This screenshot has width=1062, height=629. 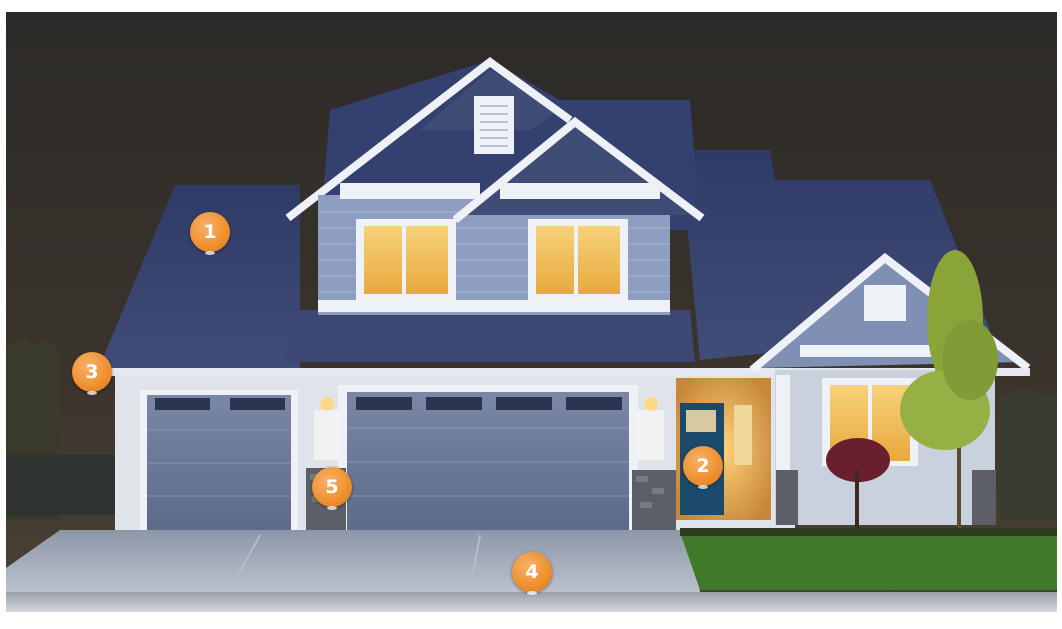 I want to click on upper-window-right, so click(x=578, y=260).